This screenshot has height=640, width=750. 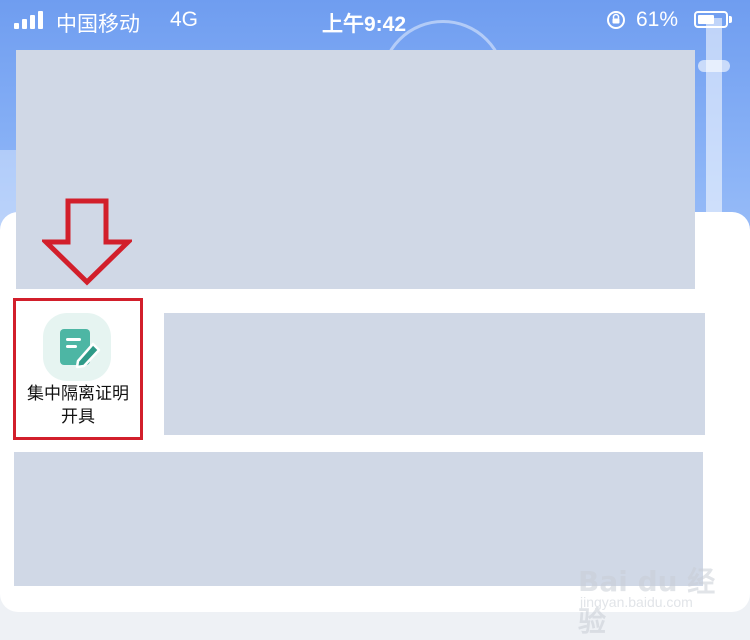 I want to click on tv-tower-top-illustration, so click(x=714, y=66).